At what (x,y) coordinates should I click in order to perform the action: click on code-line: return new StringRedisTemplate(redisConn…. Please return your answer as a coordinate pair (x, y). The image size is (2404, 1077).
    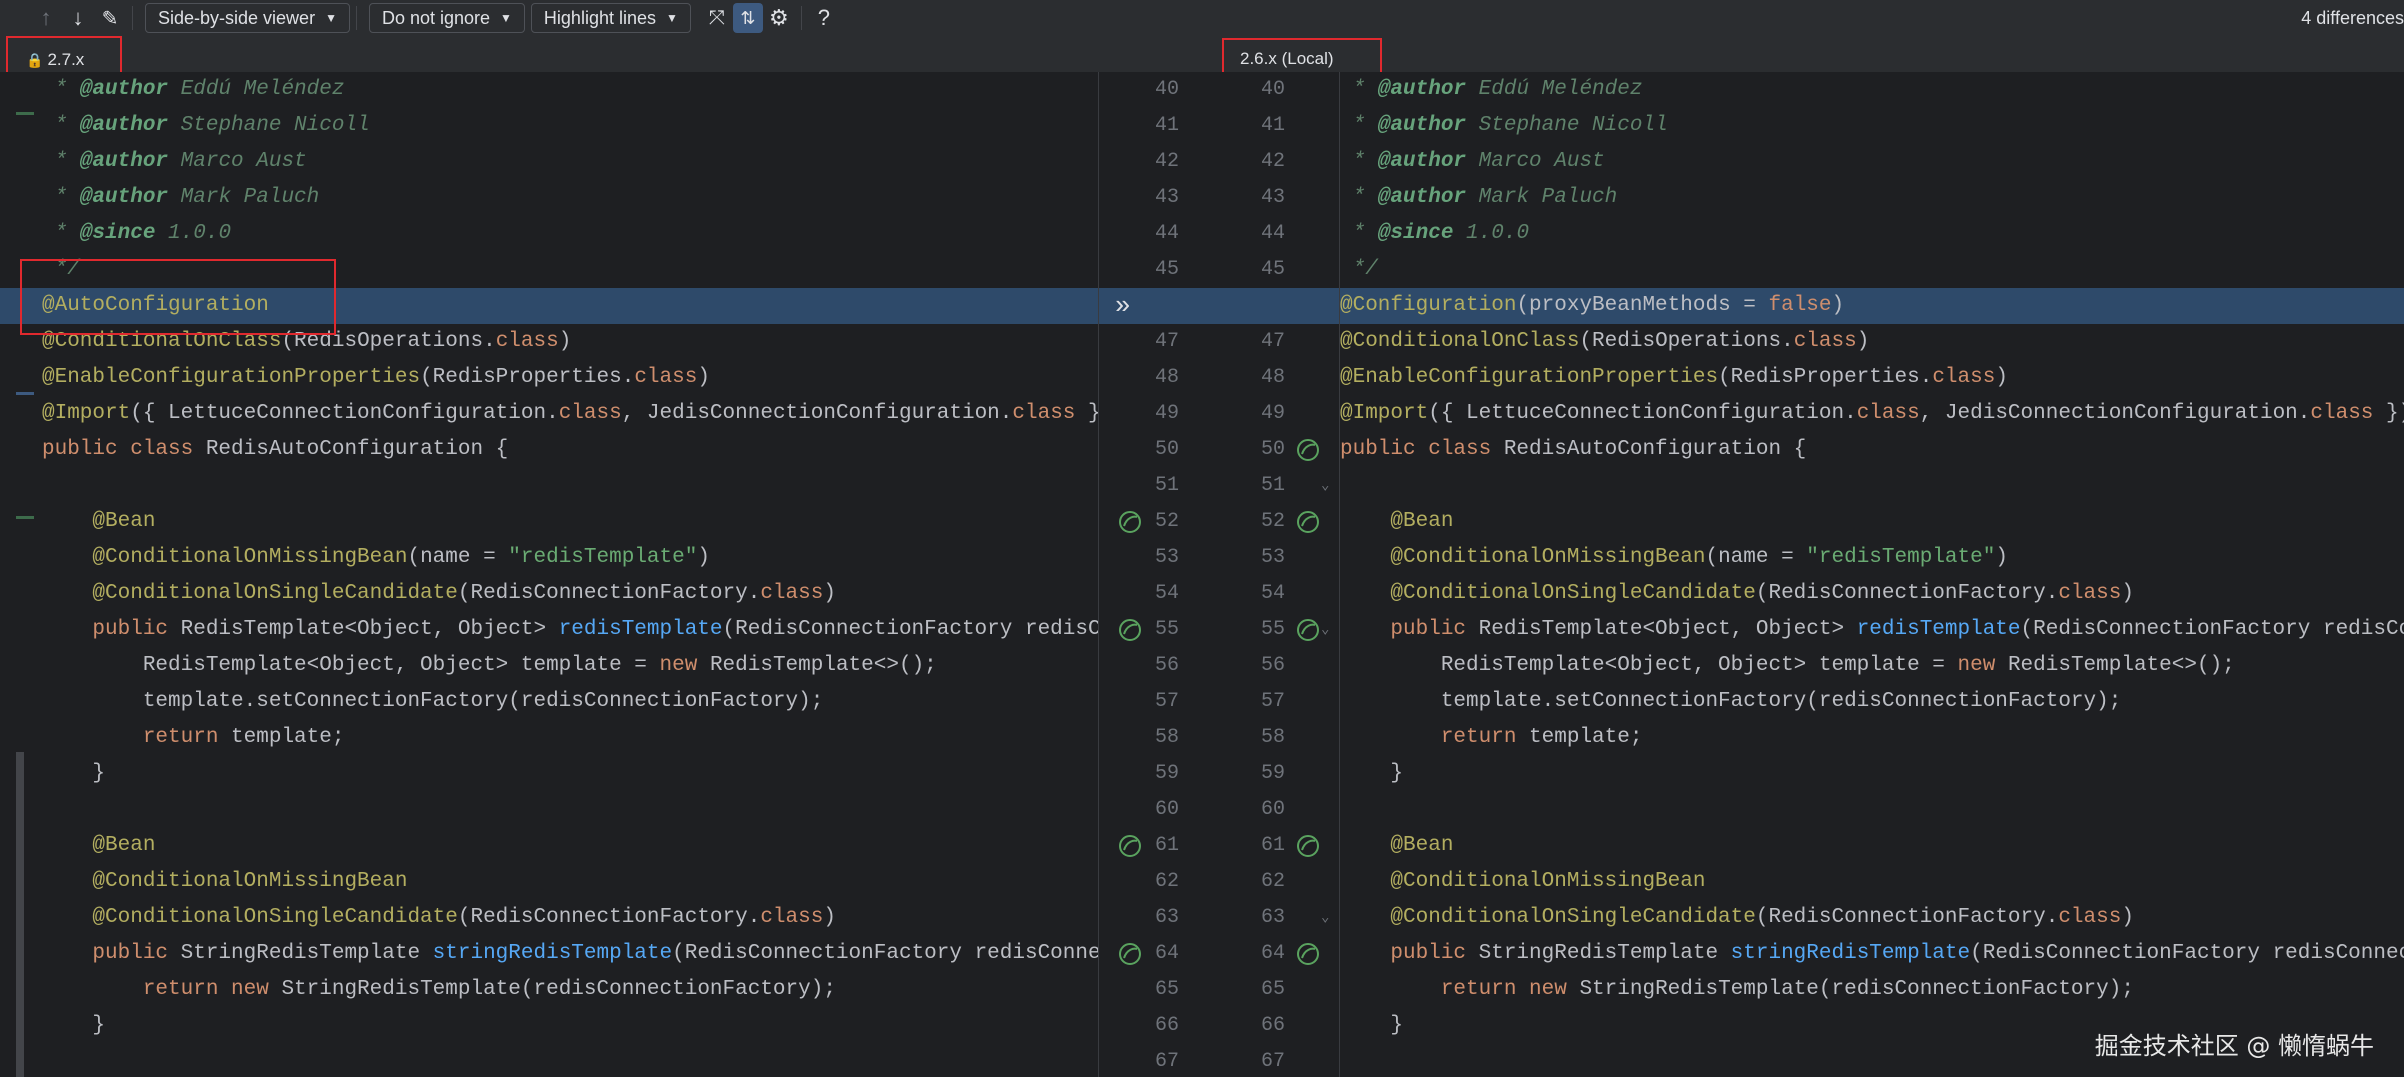
    Looking at the image, I should click on (549, 990).